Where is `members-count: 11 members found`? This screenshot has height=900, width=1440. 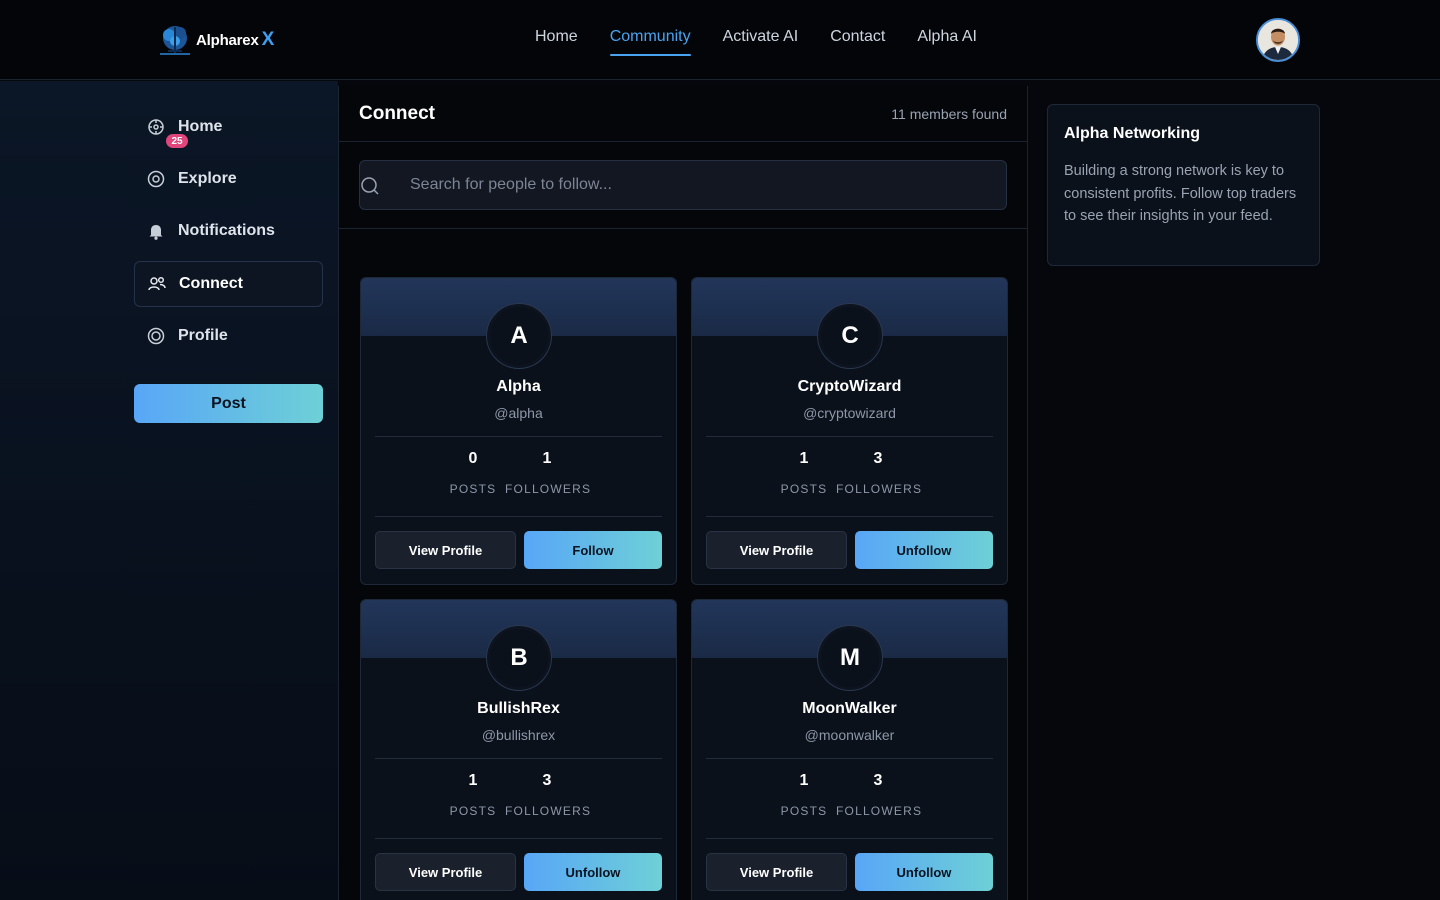
members-count: 11 members found is located at coordinates (949, 114).